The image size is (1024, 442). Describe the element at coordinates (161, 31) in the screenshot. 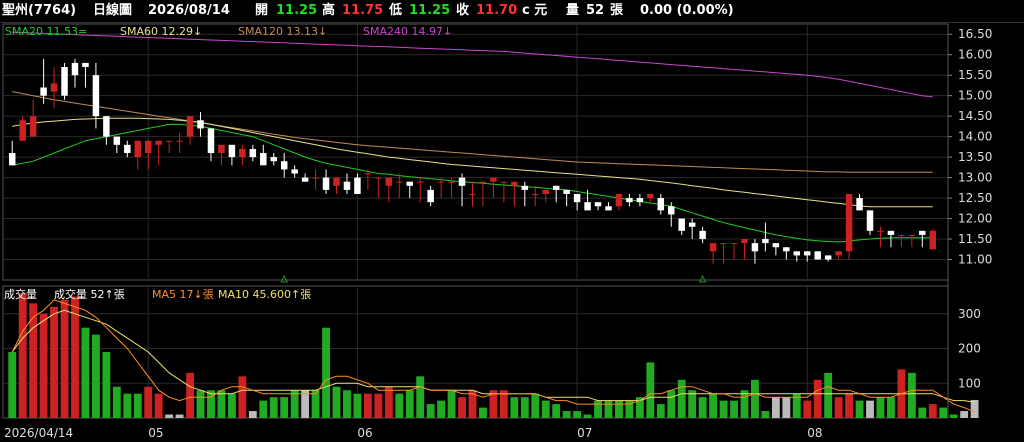

I see `sma-legend-item: SMA60 12.29↓` at that location.